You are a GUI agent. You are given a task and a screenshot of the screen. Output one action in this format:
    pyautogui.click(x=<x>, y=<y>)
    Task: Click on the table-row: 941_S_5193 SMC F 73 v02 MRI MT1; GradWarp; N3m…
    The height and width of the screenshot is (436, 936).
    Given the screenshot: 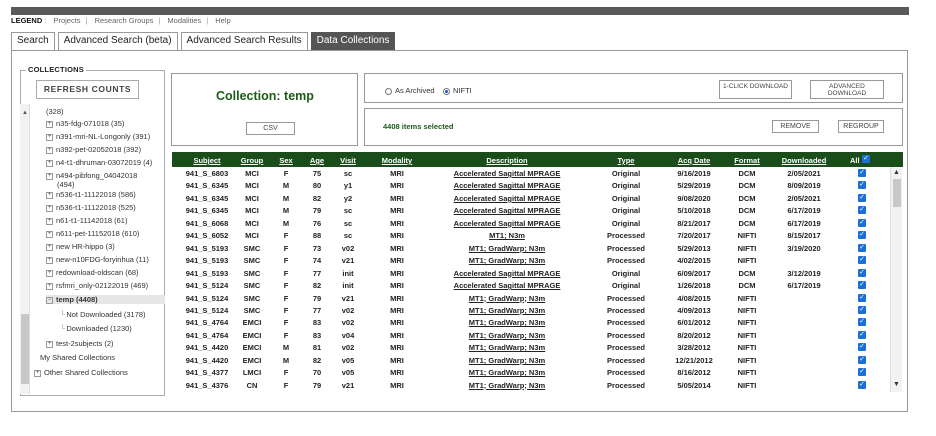 What is the action you would take?
    pyautogui.click(x=531, y=248)
    